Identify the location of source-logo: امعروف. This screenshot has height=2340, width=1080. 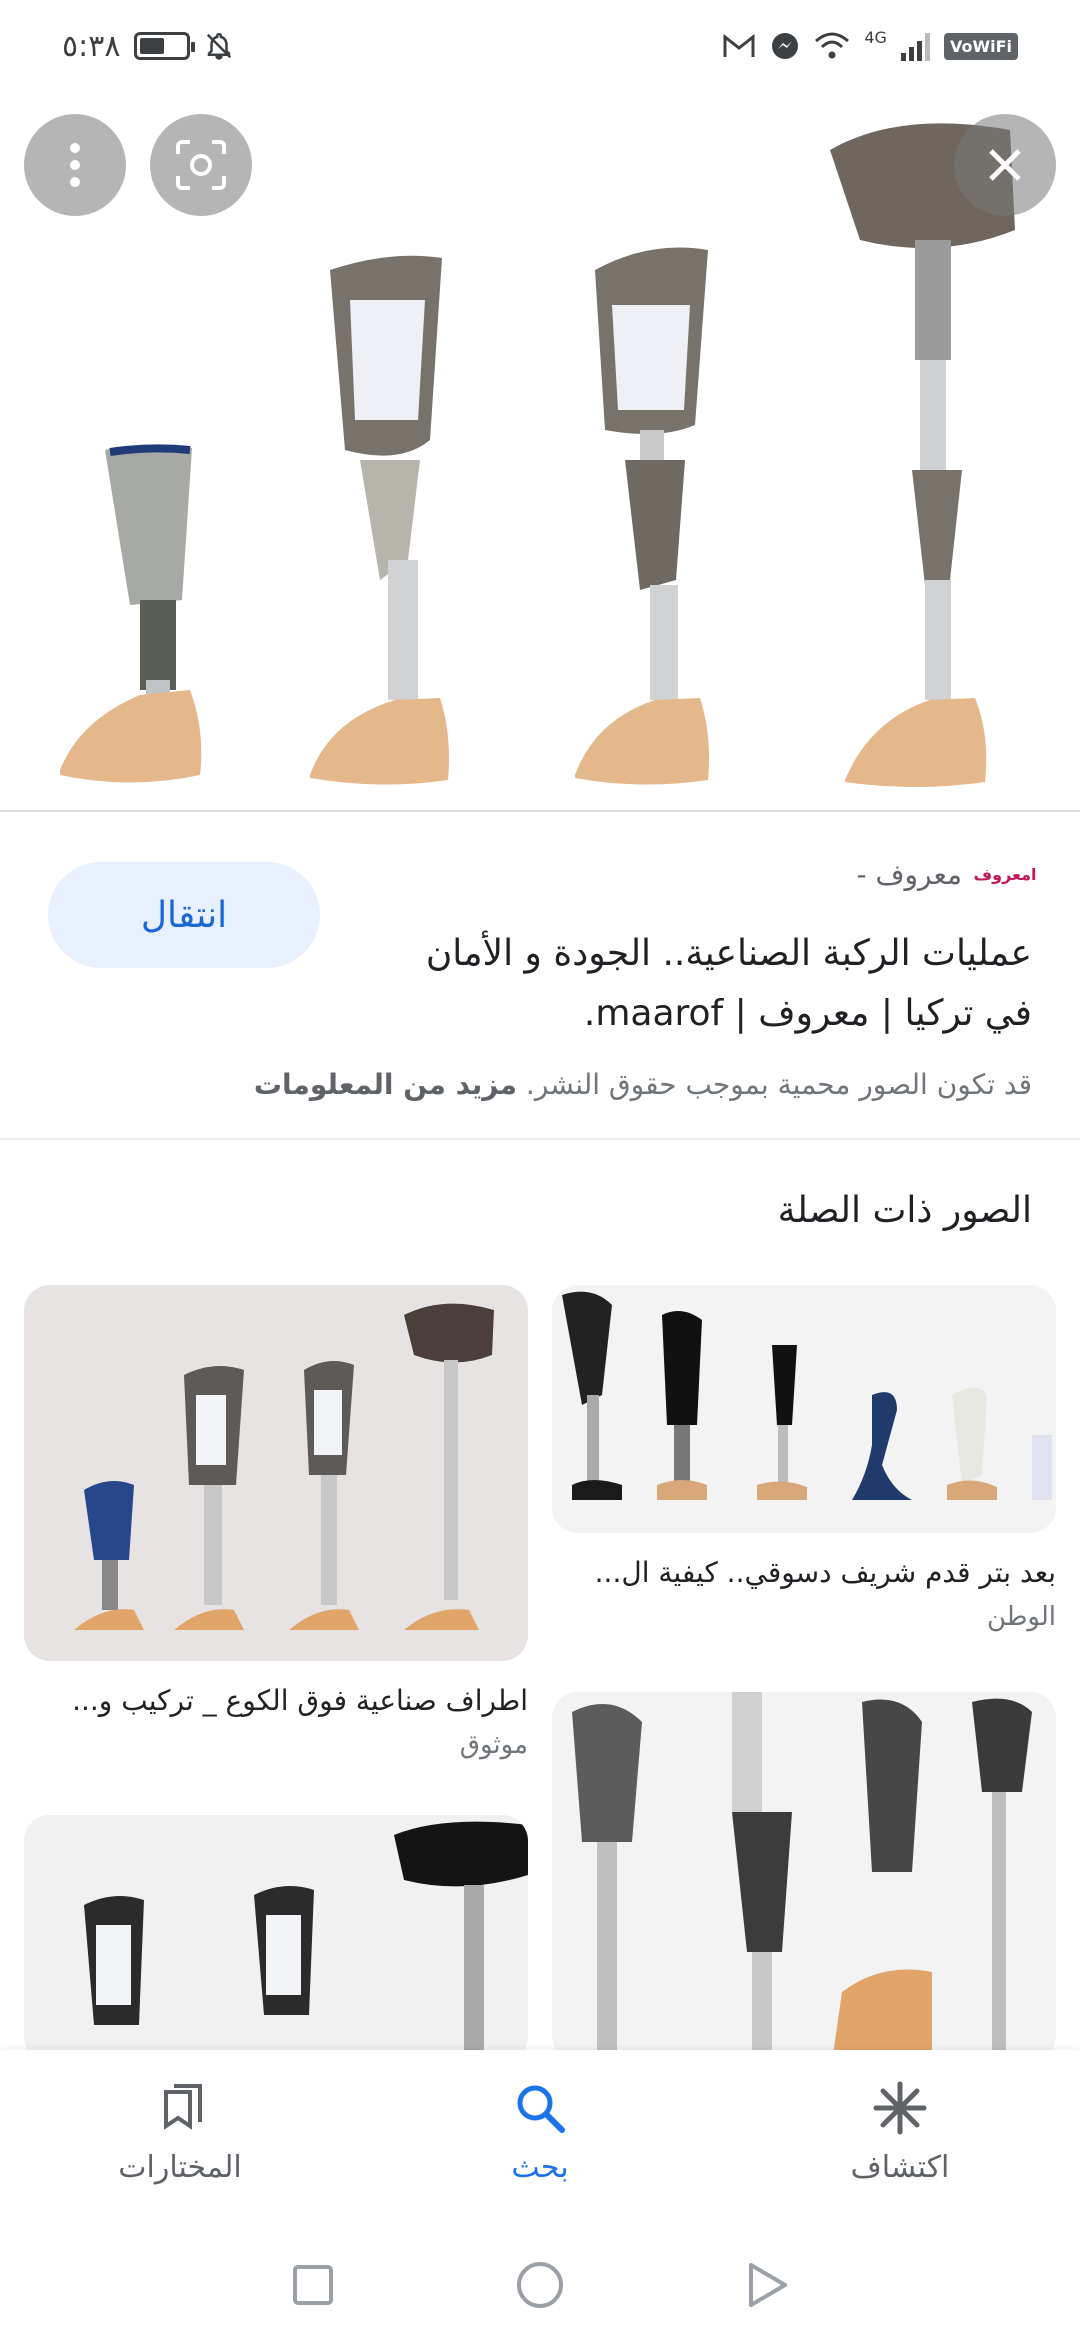
(1005, 874).